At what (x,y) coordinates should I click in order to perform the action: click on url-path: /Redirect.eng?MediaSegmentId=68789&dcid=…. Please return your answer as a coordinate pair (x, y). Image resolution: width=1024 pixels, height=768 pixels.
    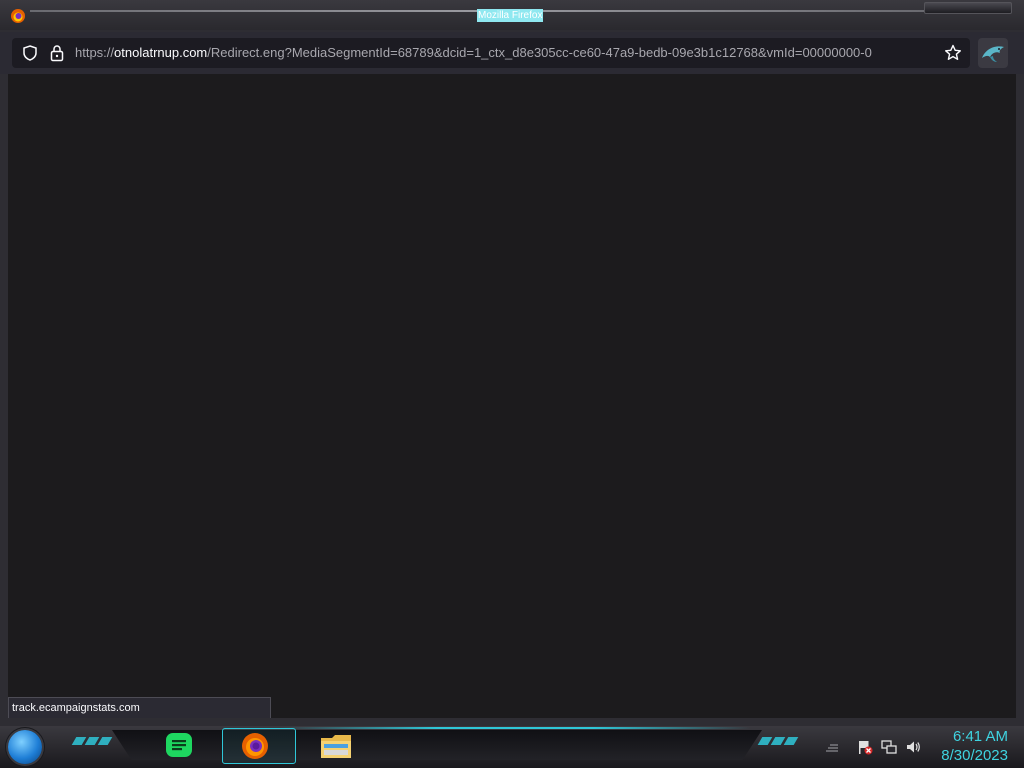
    Looking at the image, I should click on (539, 52).